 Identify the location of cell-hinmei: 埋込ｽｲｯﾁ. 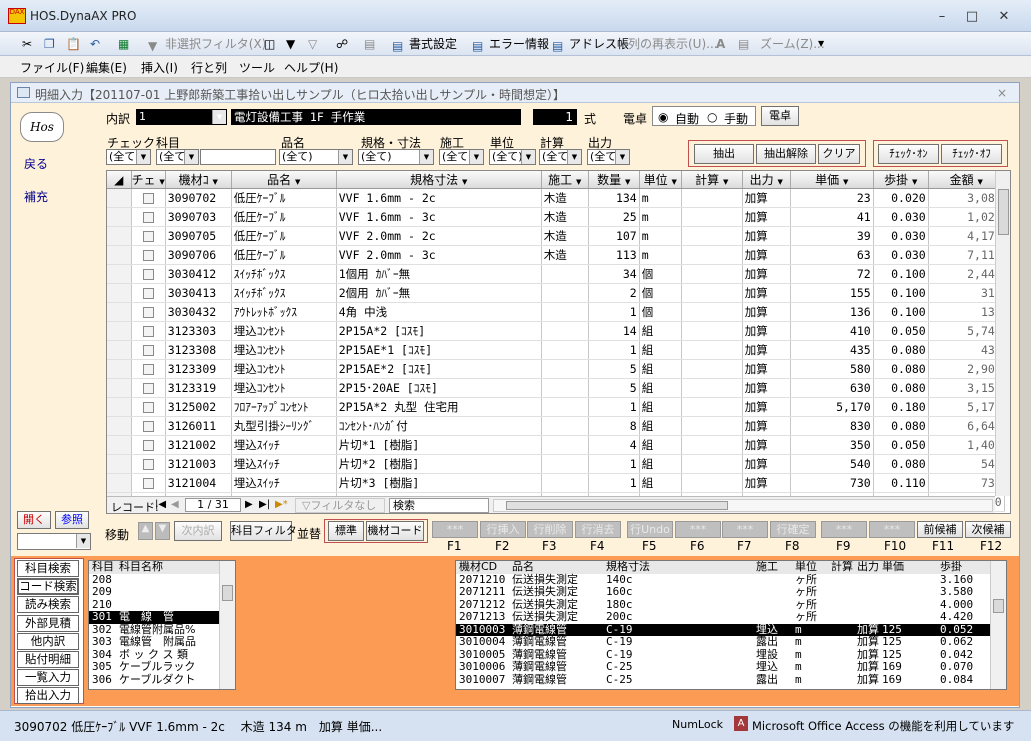
(284, 445).